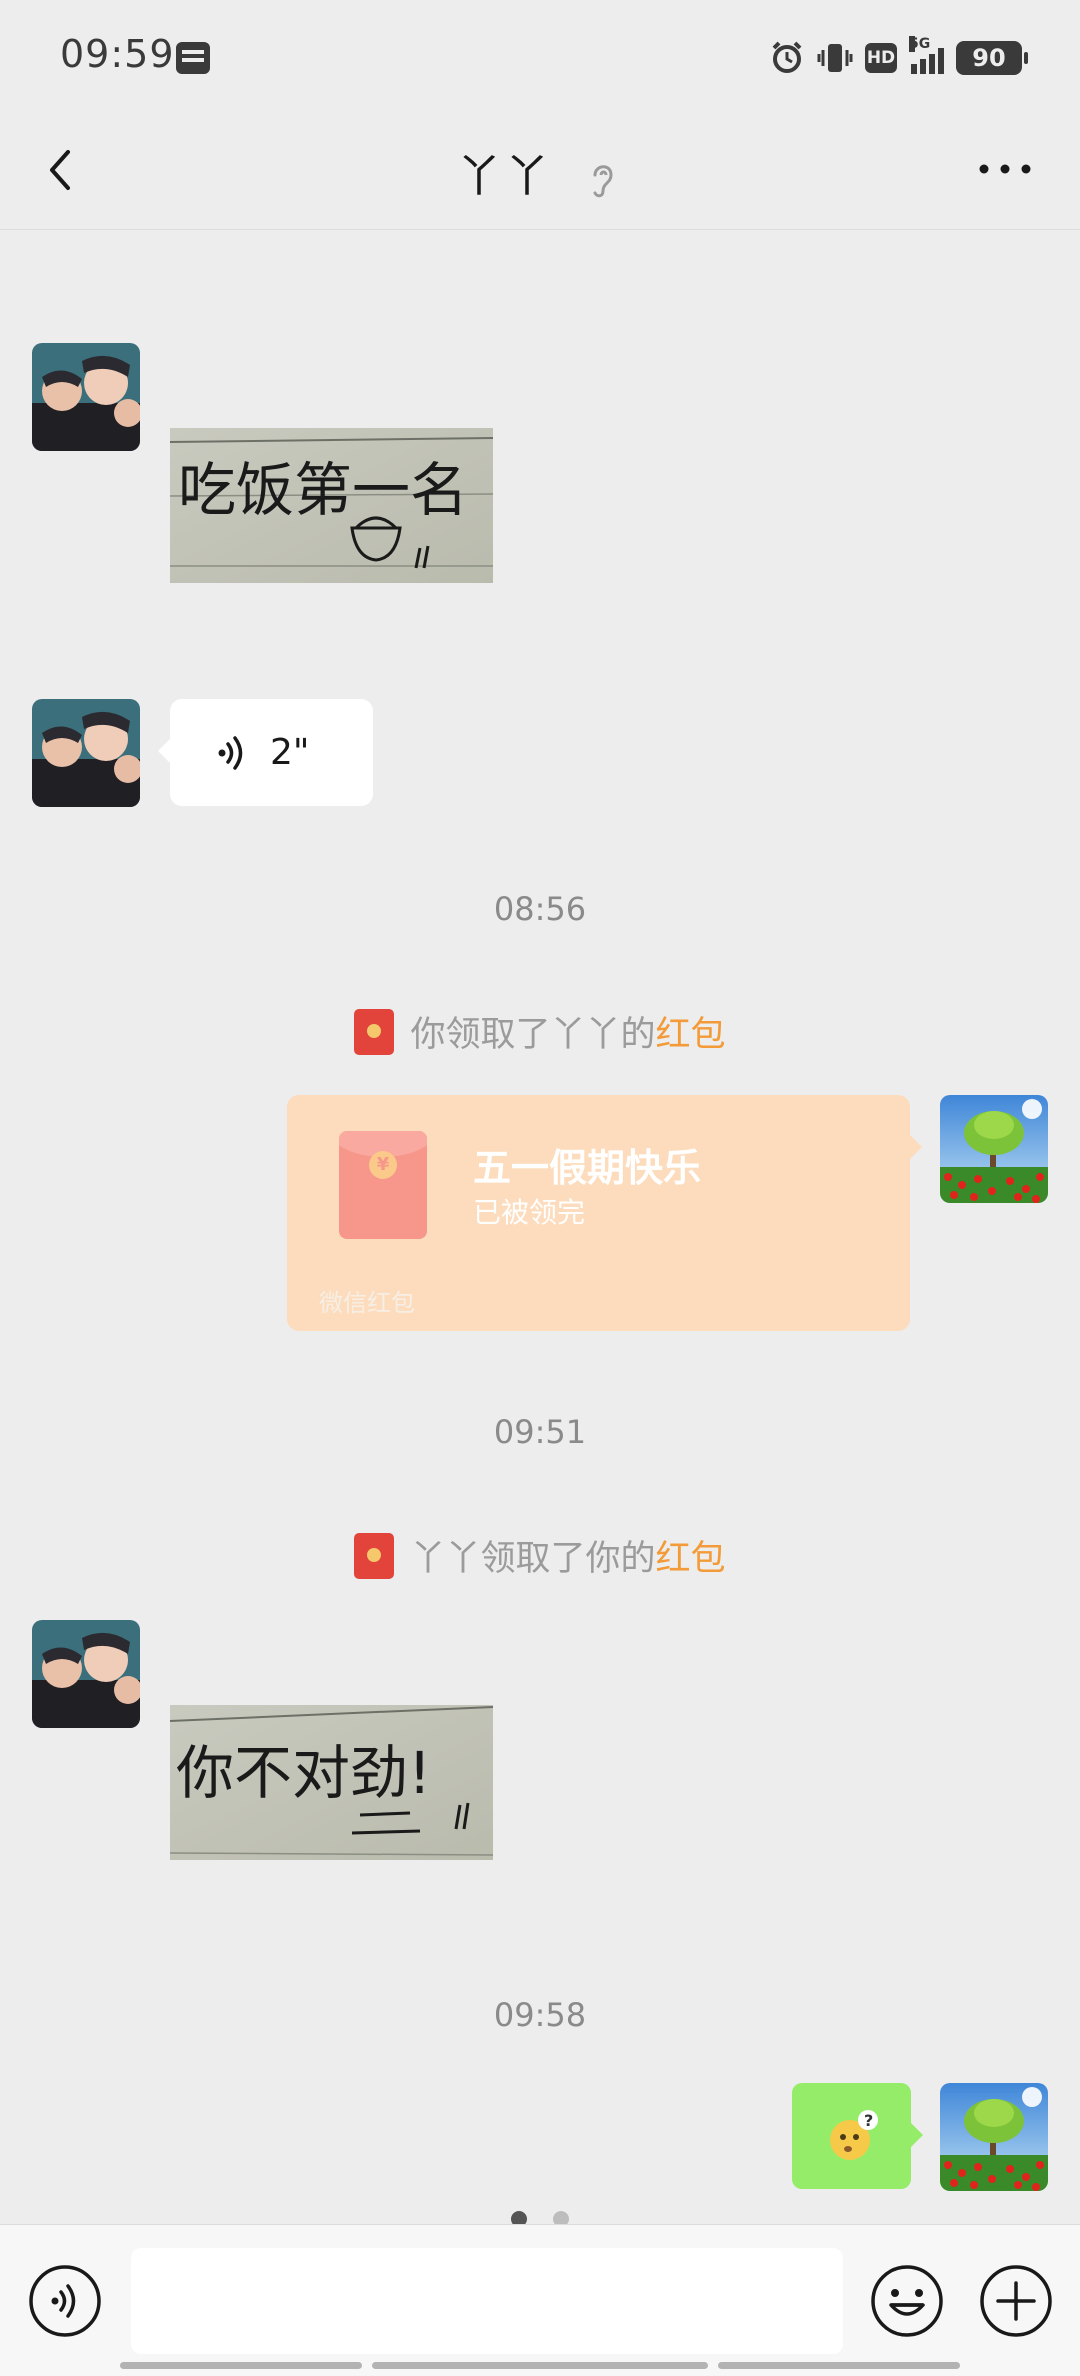  I want to click on voice-input-button, so click(65, 2301).